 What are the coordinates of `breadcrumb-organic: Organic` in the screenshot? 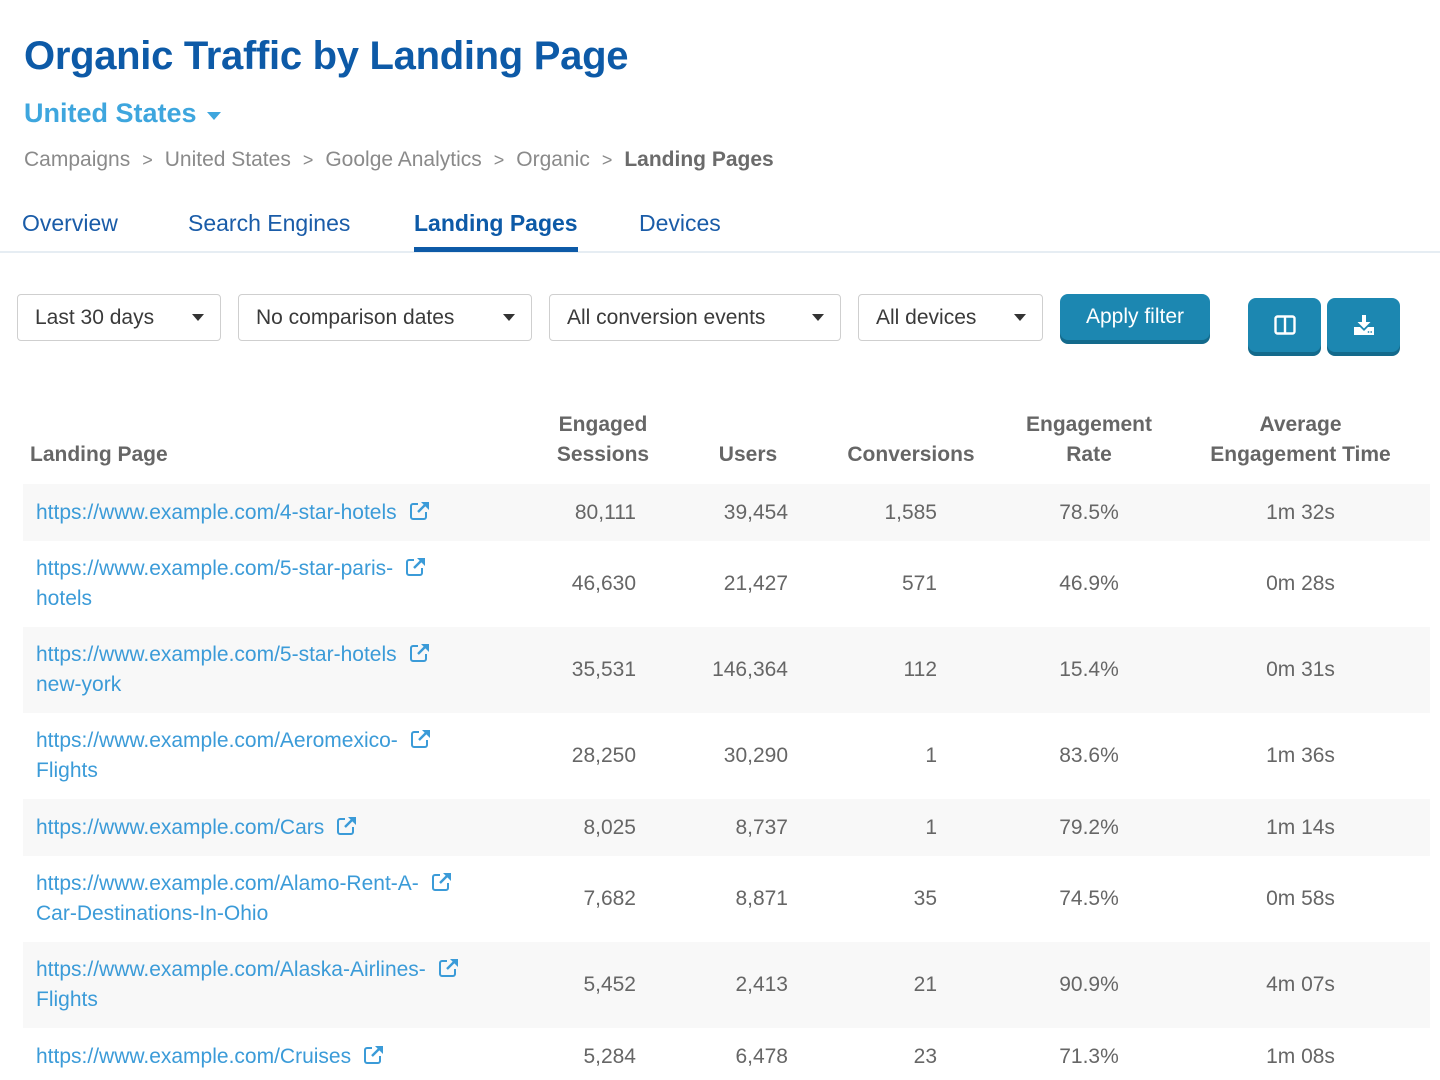 It's located at (553, 160).